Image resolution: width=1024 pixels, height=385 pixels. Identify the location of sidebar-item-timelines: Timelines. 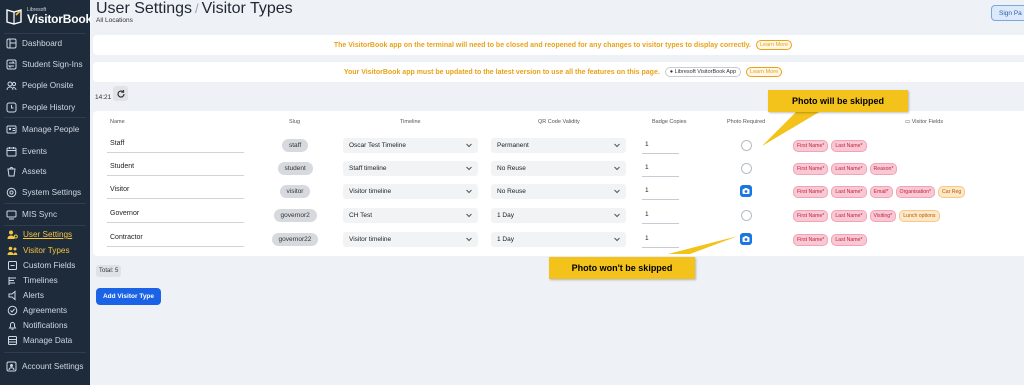
(48, 280).